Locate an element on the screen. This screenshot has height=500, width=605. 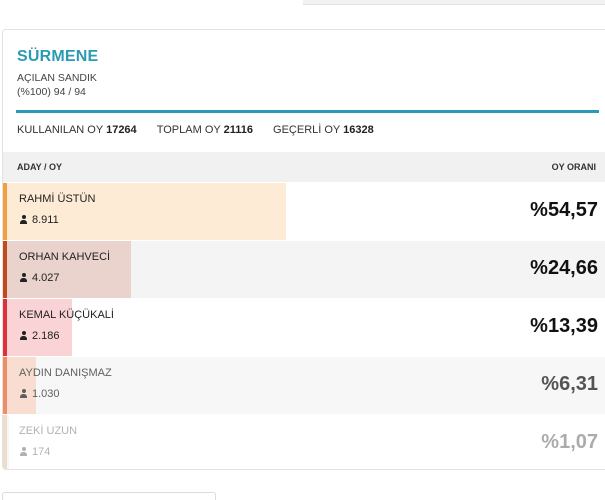
opened-ballot-label: AÇILAN SANDIK is located at coordinates (57, 78).